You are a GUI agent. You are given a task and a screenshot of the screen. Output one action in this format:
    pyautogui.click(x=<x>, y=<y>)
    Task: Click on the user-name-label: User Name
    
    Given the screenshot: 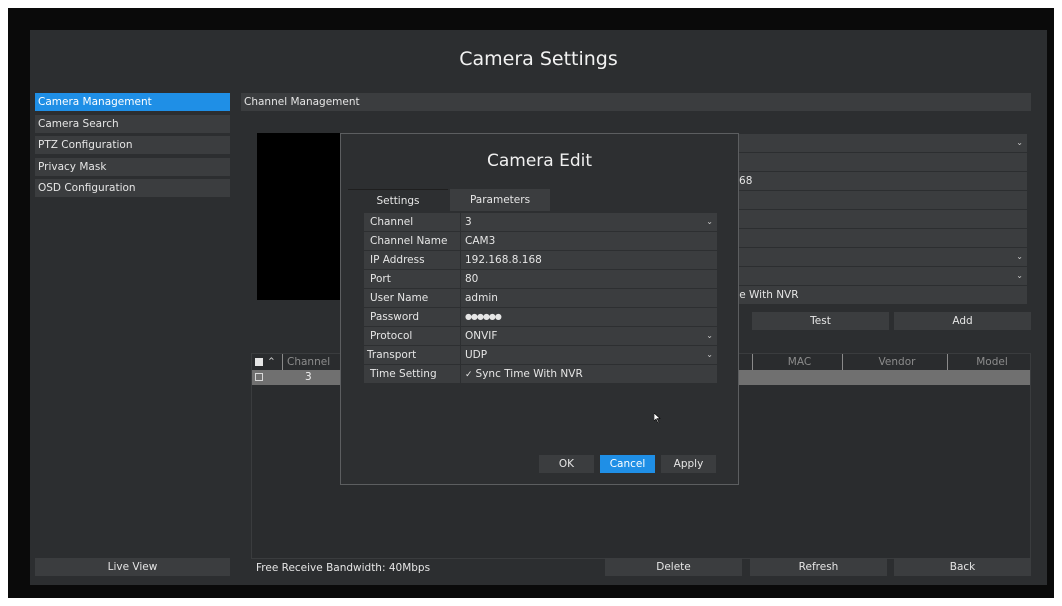 What is the action you would take?
    pyautogui.click(x=412, y=298)
    